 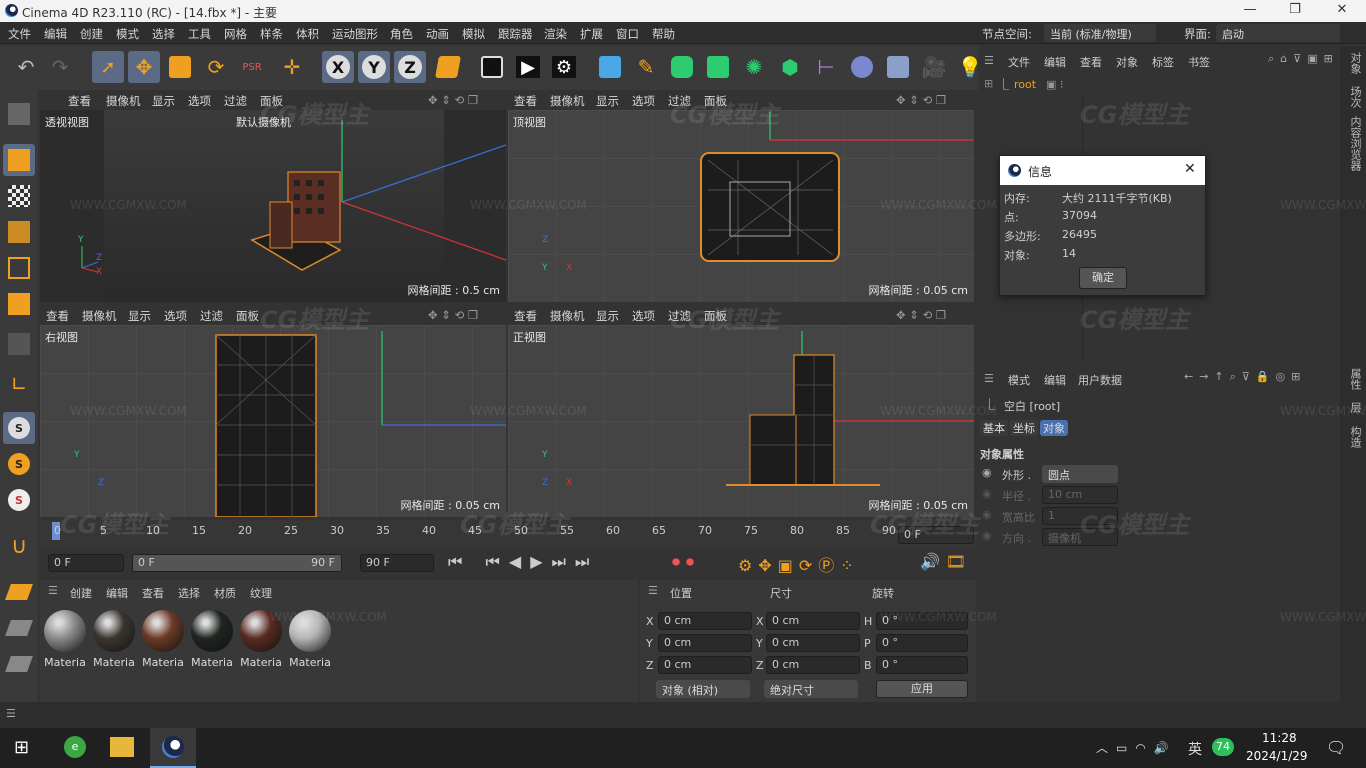 I want to click on start-frame-field: 0 F, so click(x=86, y=563).